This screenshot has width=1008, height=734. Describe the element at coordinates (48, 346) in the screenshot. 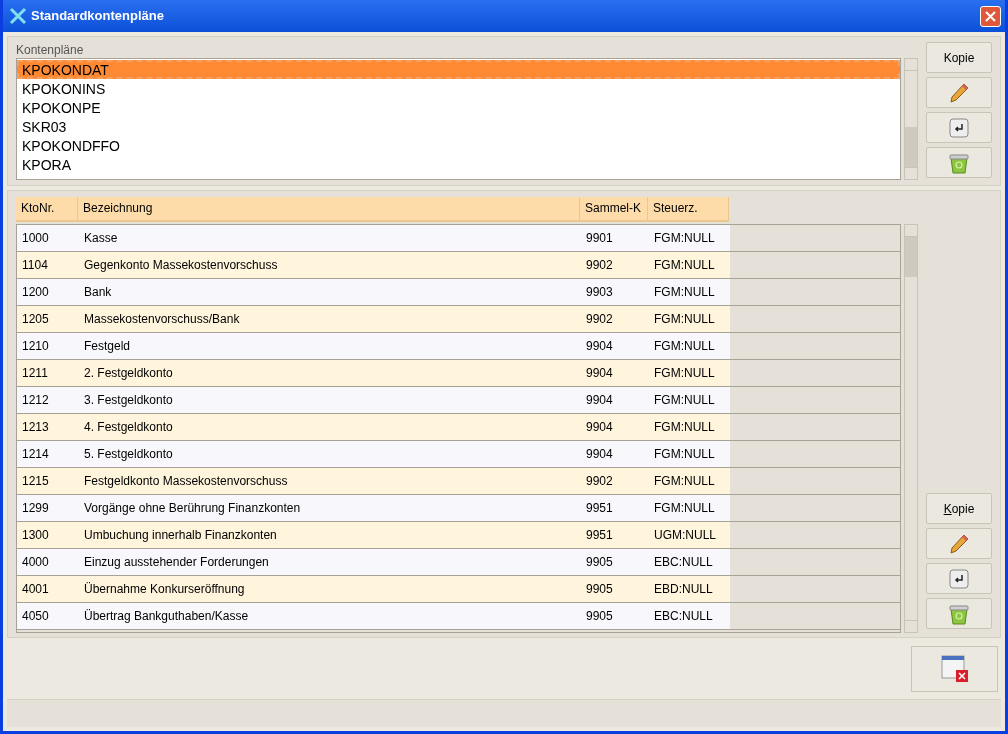

I see `table-cell: 1210` at that location.